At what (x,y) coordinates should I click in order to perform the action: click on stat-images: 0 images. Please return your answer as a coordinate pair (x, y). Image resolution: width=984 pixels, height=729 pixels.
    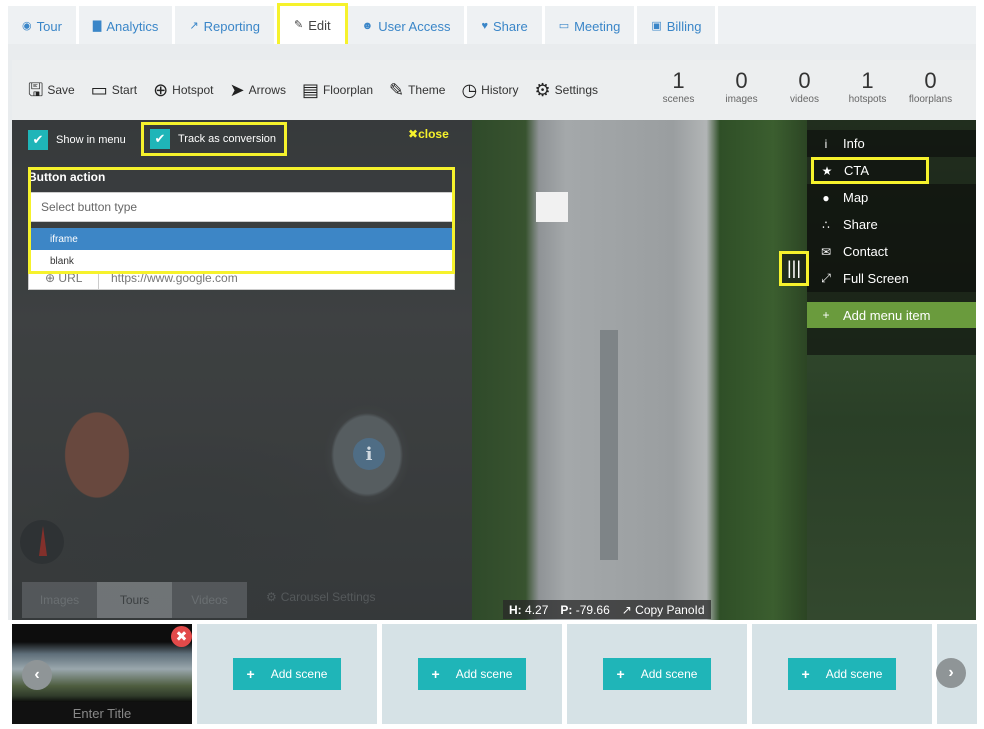
    Looking at the image, I should click on (741, 87).